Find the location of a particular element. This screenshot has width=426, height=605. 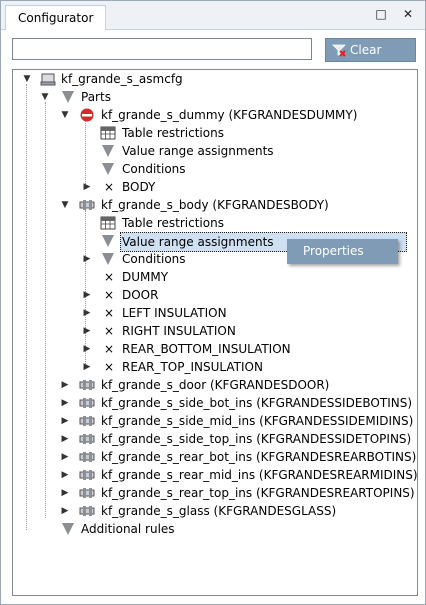

tree-item-label: Value range assignments is located at coordinates (198, 151).